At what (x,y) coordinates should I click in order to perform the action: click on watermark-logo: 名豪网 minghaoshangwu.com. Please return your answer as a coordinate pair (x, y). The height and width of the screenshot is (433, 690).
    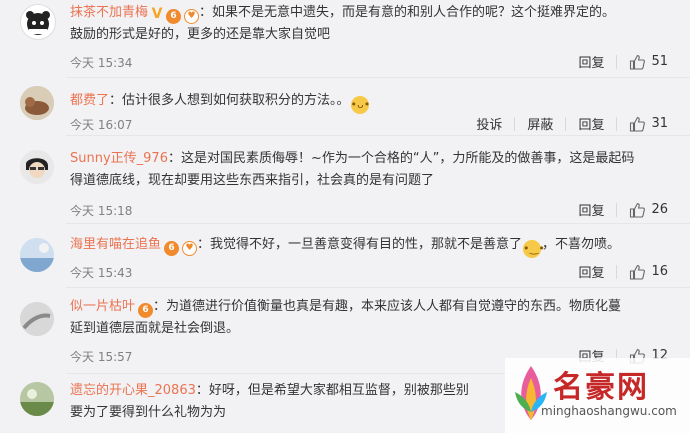
    Looking at the image, I should click on (597, 395).